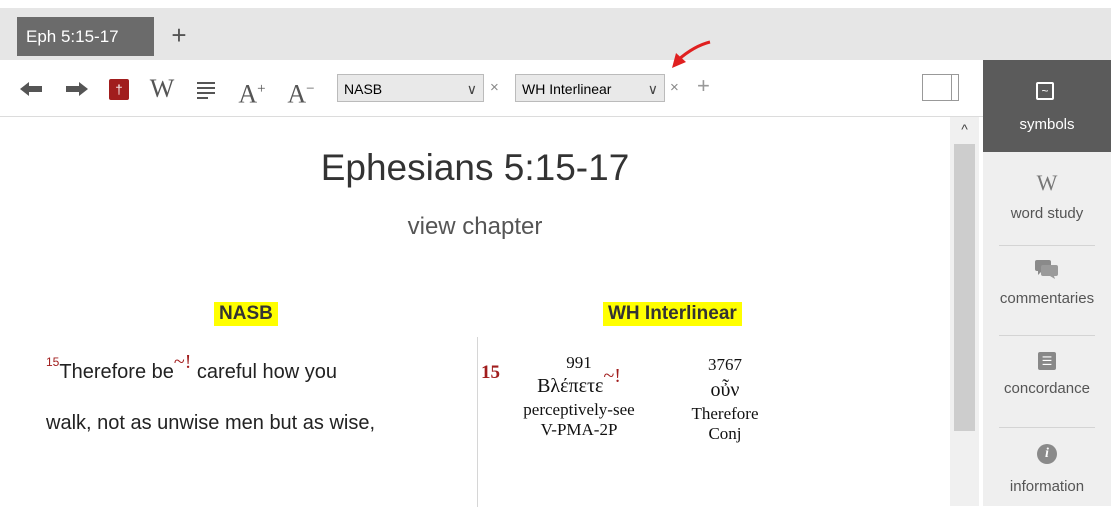 The height and width of the screenshot is (520, 1111). What do you see at coordinates (211, 423) in the screenshot?
I see `nasb-verse-line-2: walk, not as unwise men but as wise,` at bounding box center [211, 423].